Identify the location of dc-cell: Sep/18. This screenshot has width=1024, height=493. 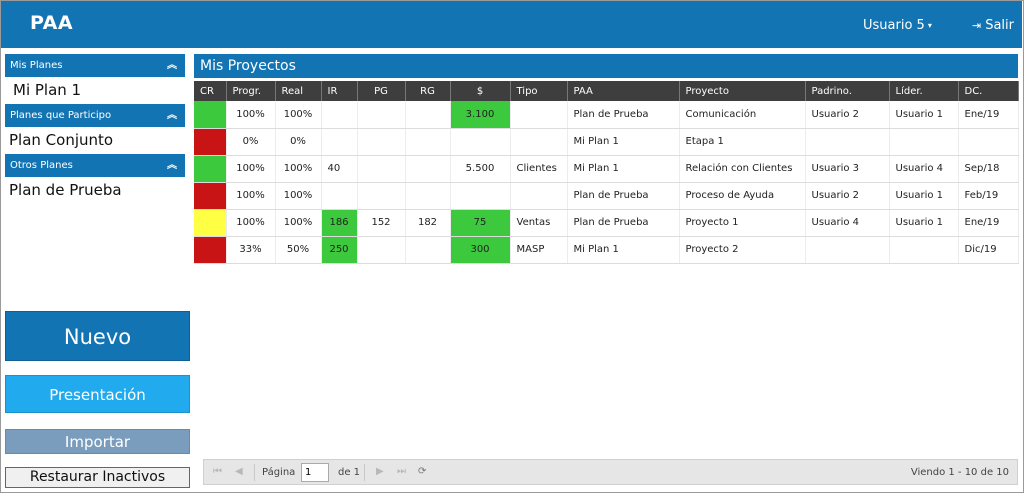
(988, 169).